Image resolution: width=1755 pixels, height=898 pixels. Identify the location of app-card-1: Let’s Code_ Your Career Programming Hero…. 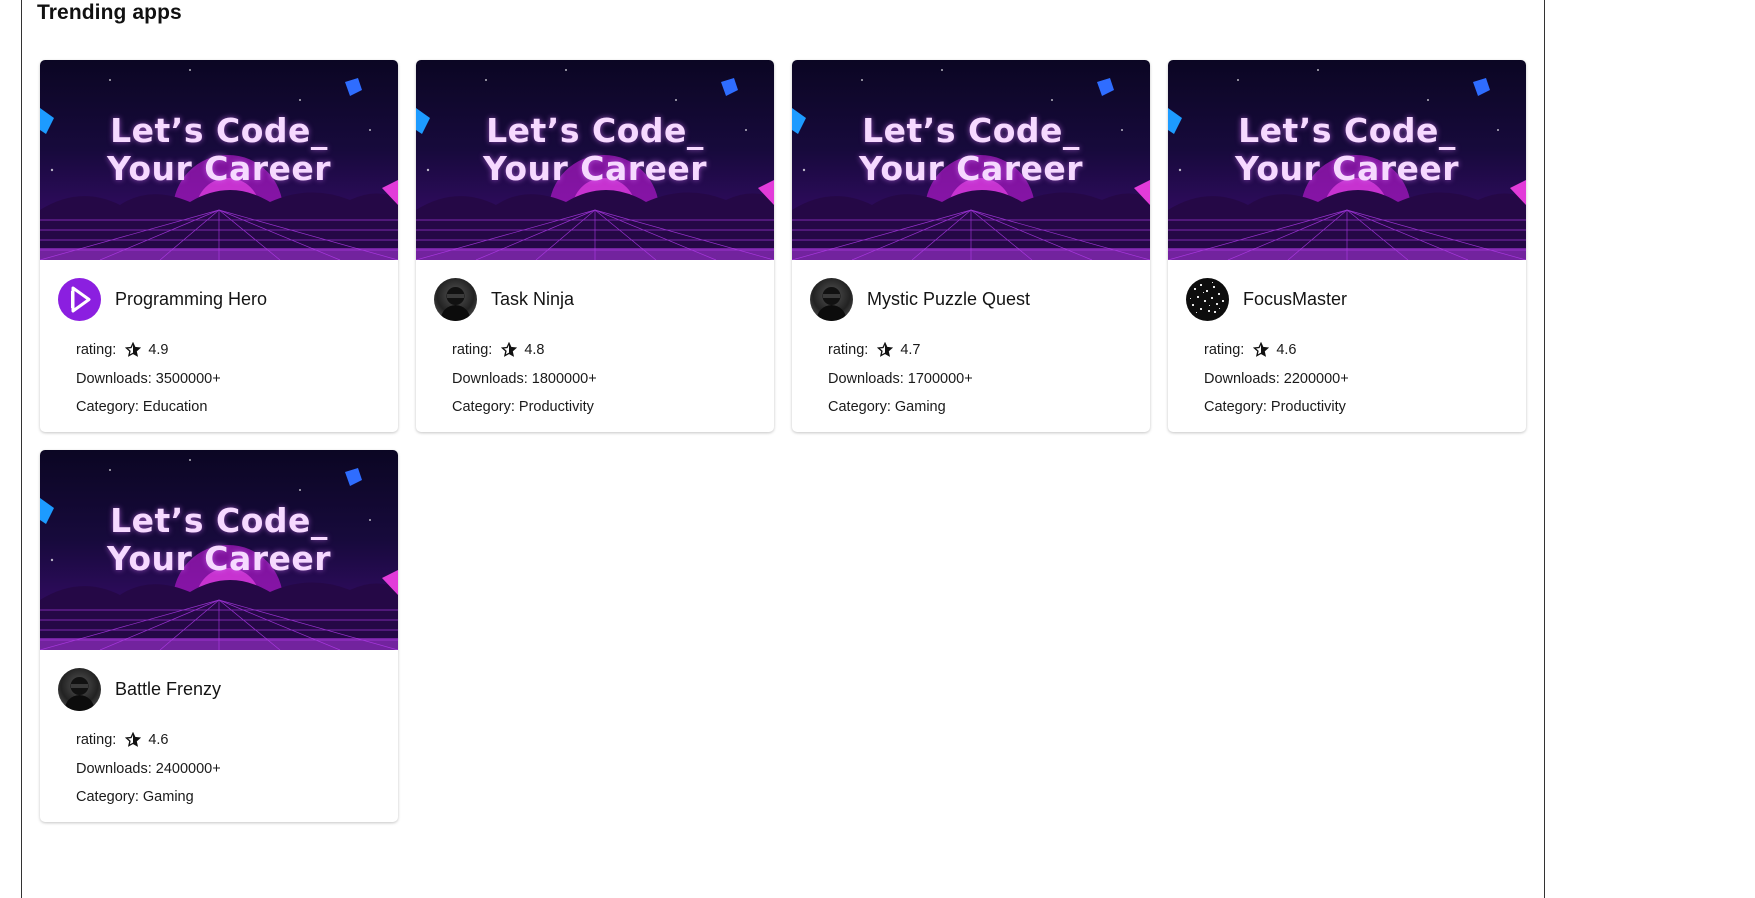
(219, 246).